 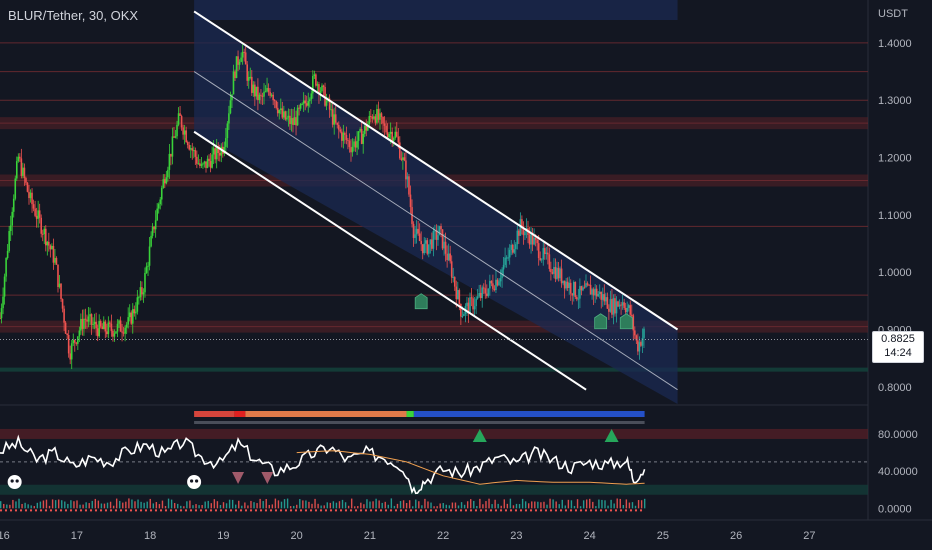 I want to click on overbought-zone, so click(x=434, y=433).